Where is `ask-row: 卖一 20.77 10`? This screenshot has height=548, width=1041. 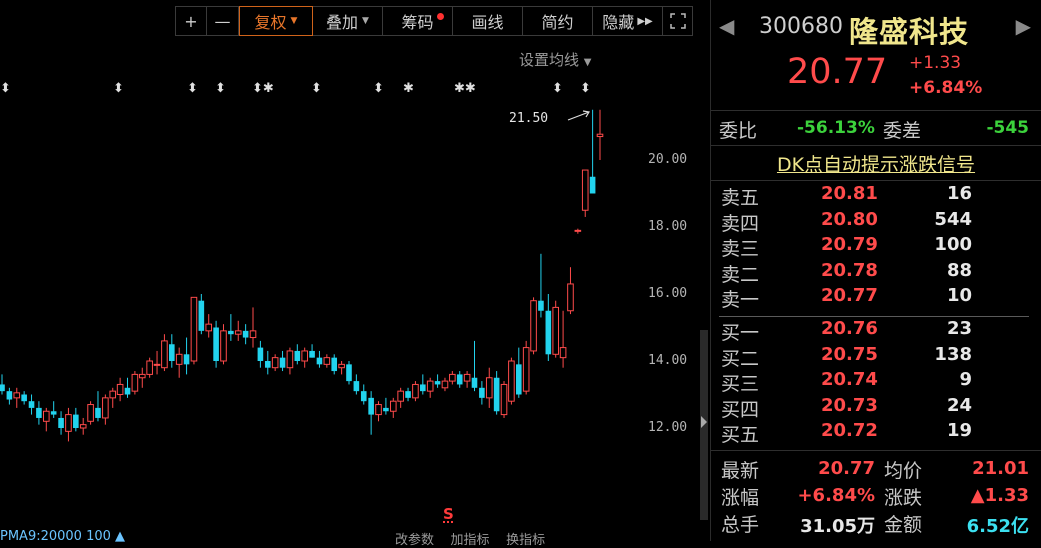 ask-row: 卖一 20.77 10 is located at coordinates (876, 298).